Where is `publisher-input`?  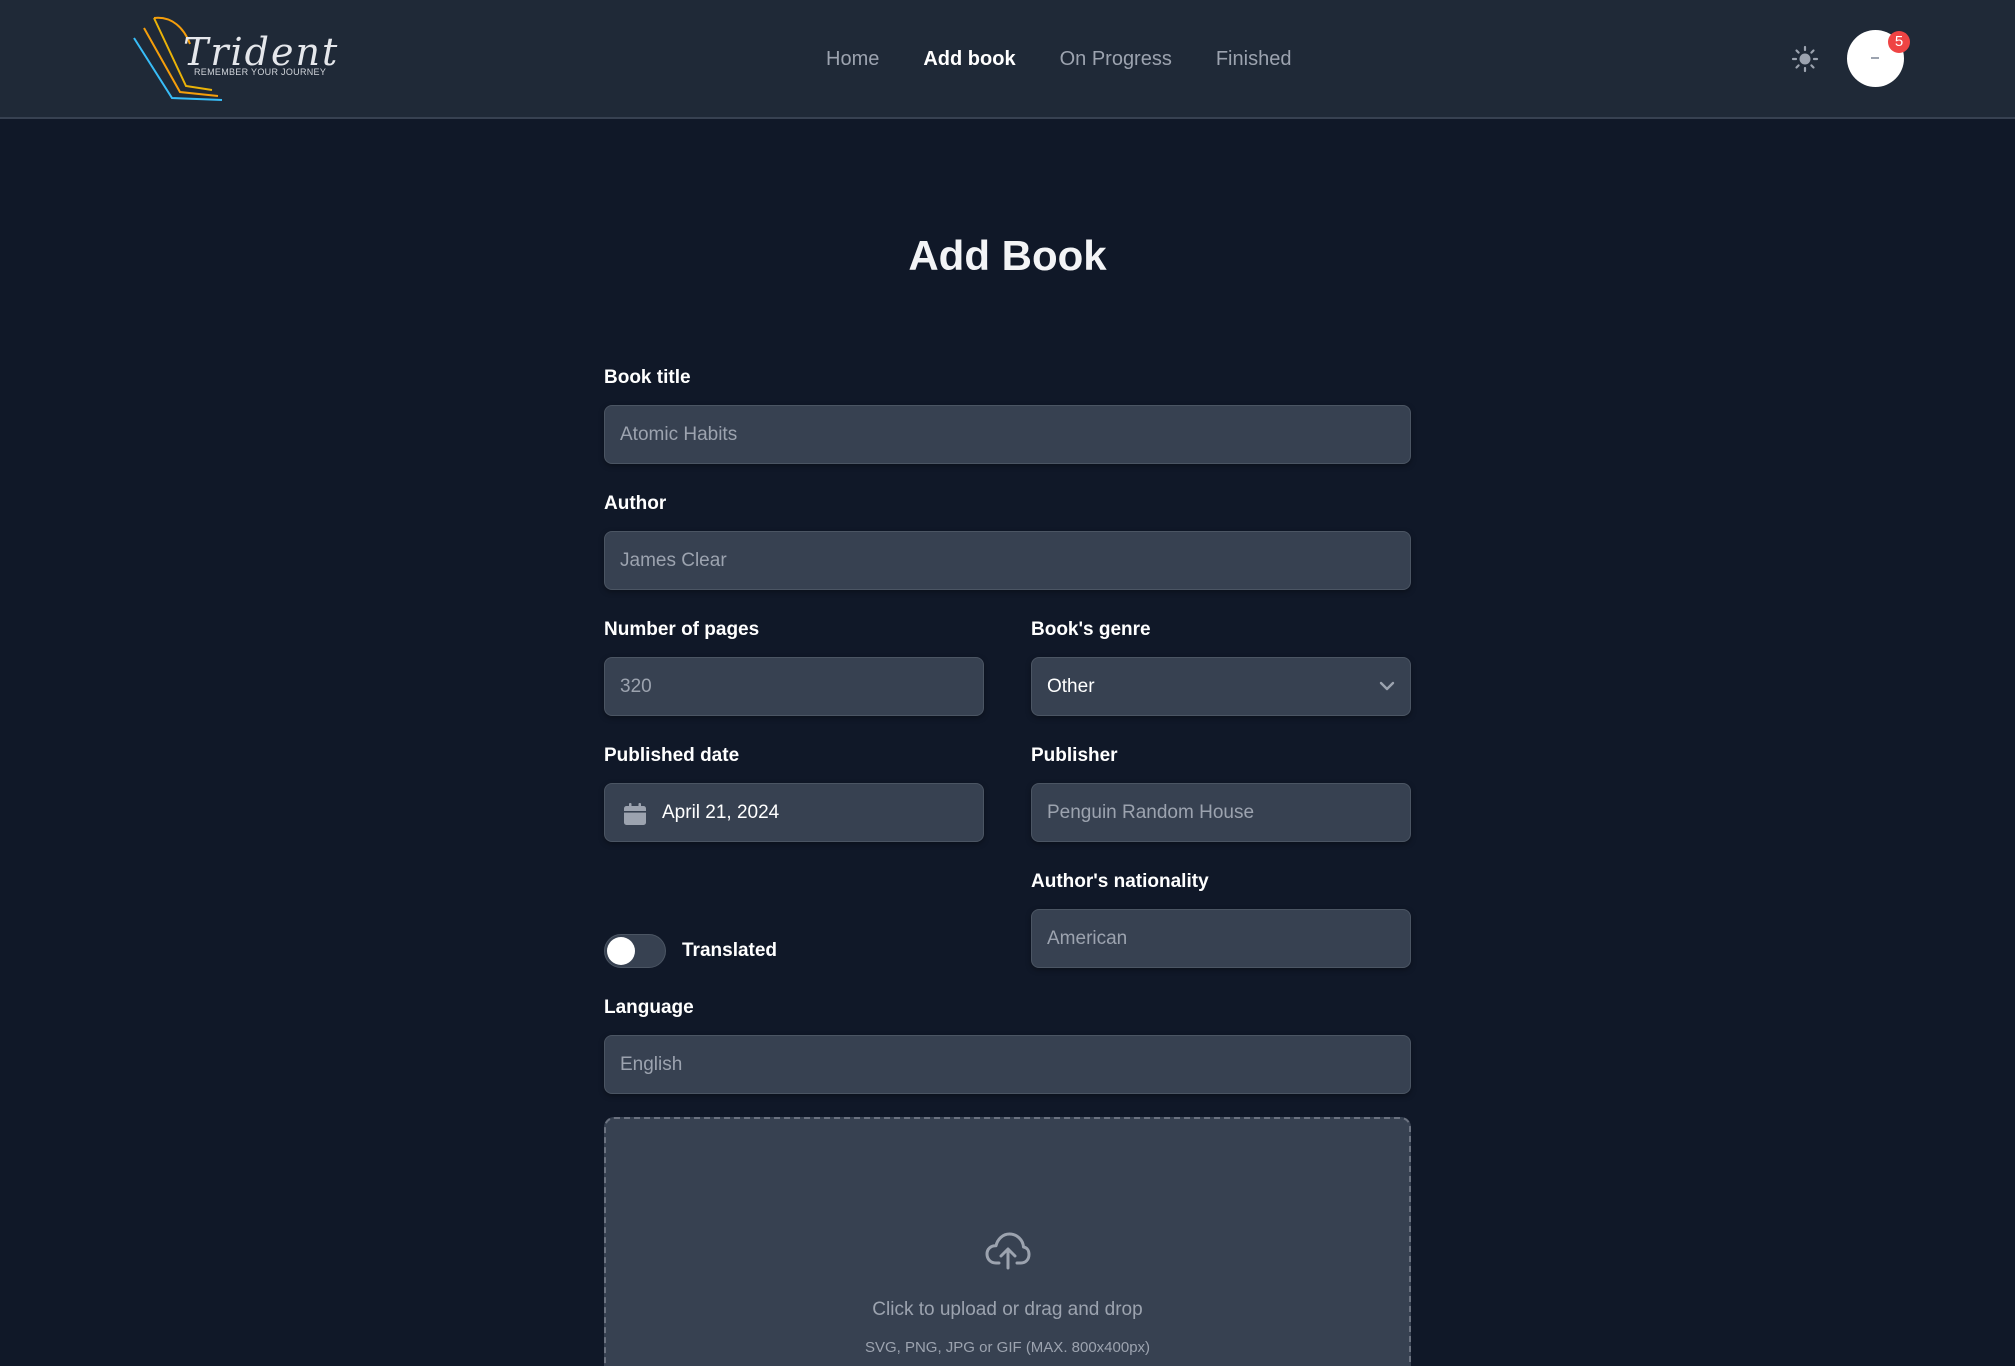 publisher-input is located at coordinates (1221, 812).